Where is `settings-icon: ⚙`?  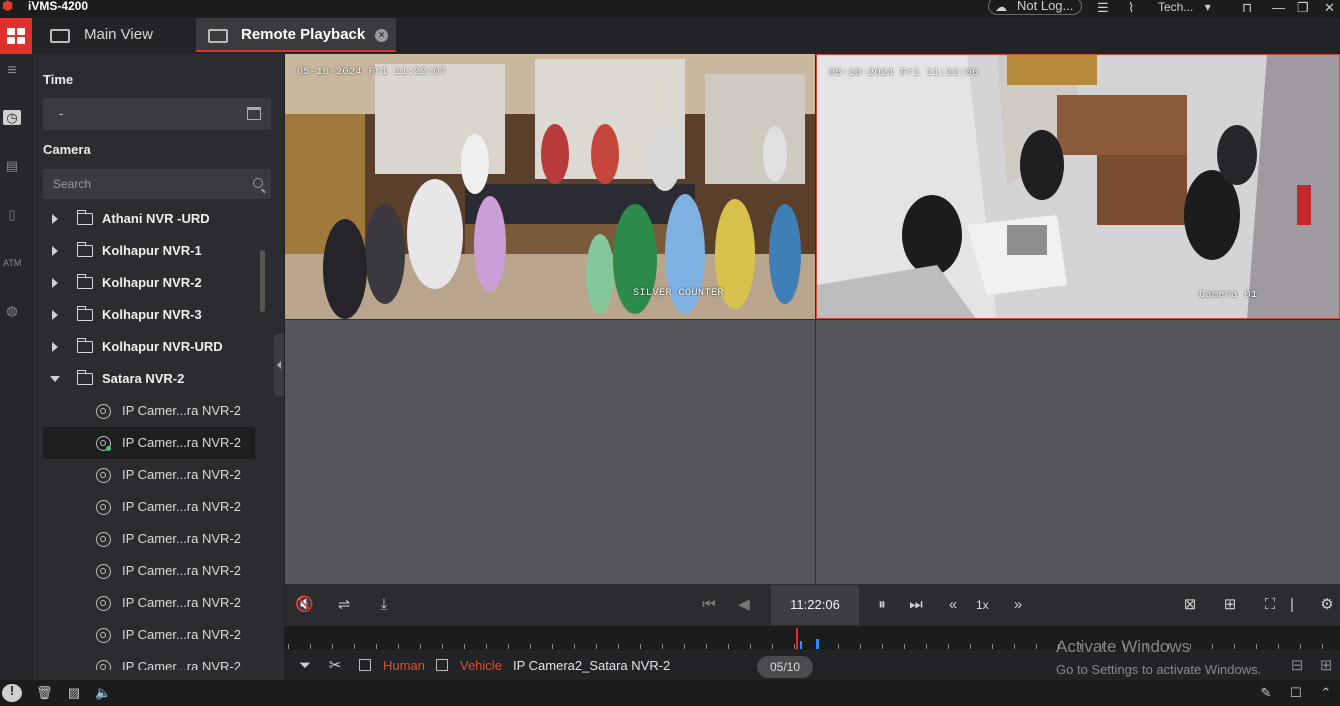
settings-icon: ⚙ is located at coordinates (1327, 605).